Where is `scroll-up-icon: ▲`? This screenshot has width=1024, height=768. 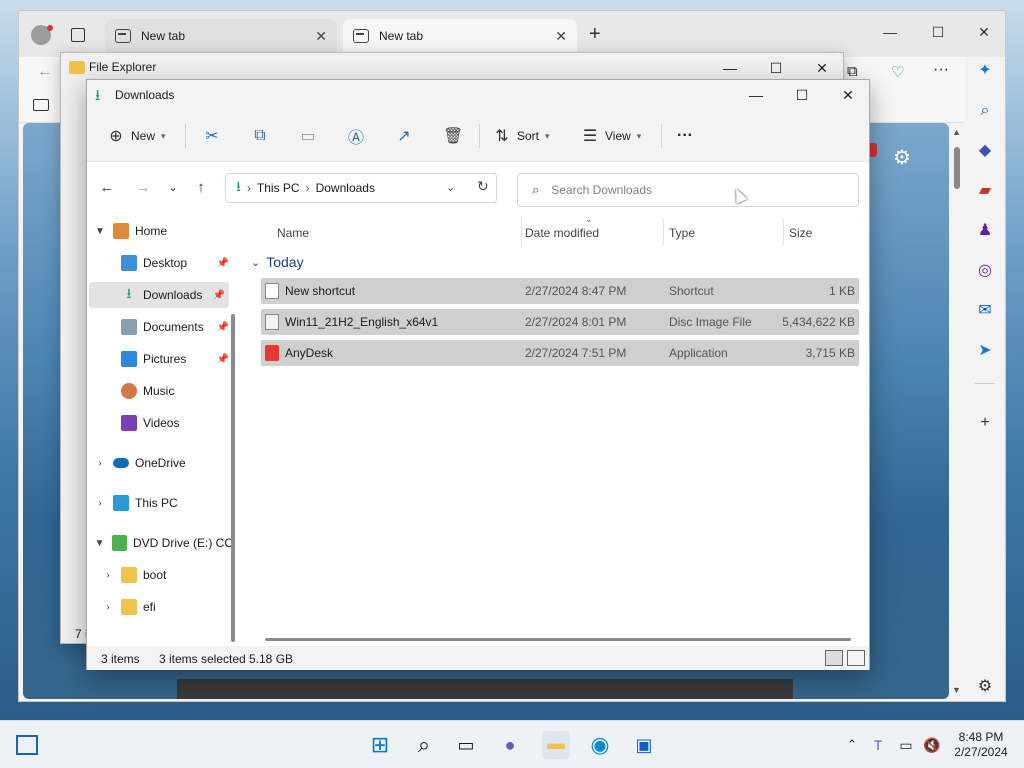 scroll-up-icon: ▲ is located at coordinates (956, 132).